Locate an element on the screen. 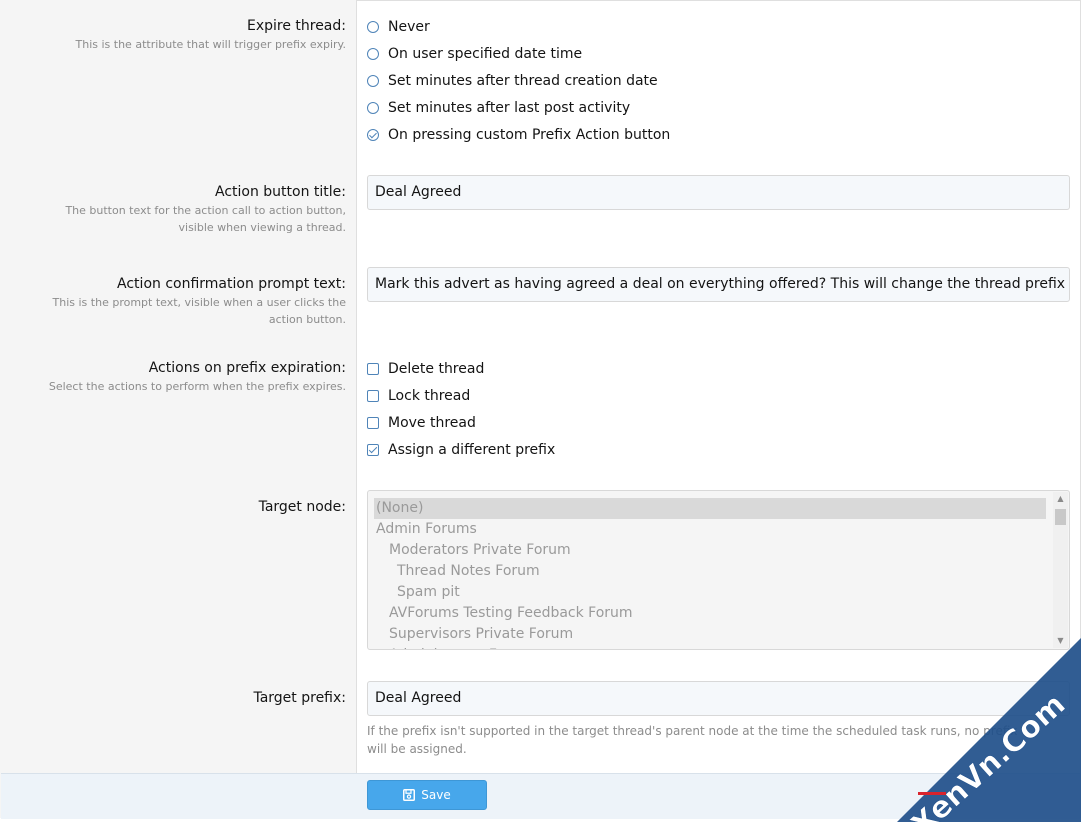 Image resolution: width=1081 pixels, height=822 pixels. action-button-title-input: Deal Agreed is located at coordinates (718, 192).